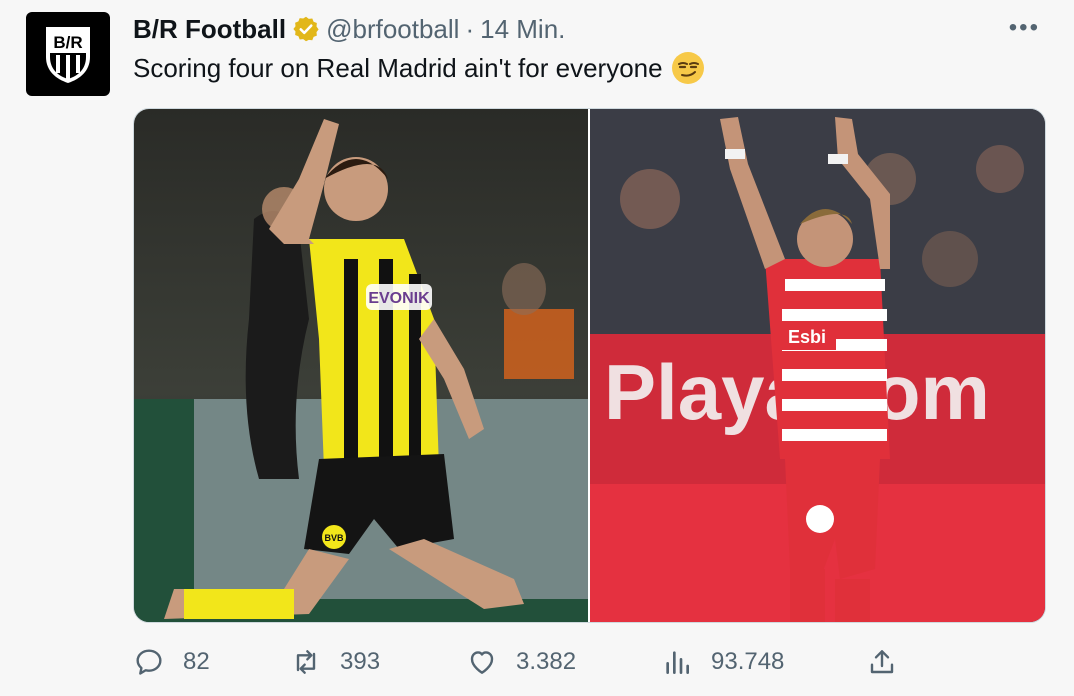  I want to click on repost-button: 393, so click(335, 662).